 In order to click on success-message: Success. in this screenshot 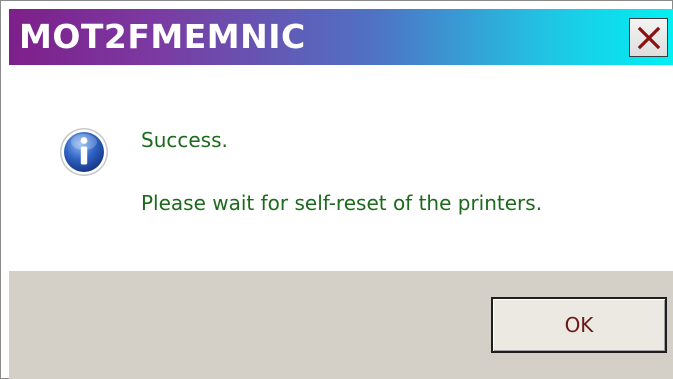, I will do `click(184, 140)`.